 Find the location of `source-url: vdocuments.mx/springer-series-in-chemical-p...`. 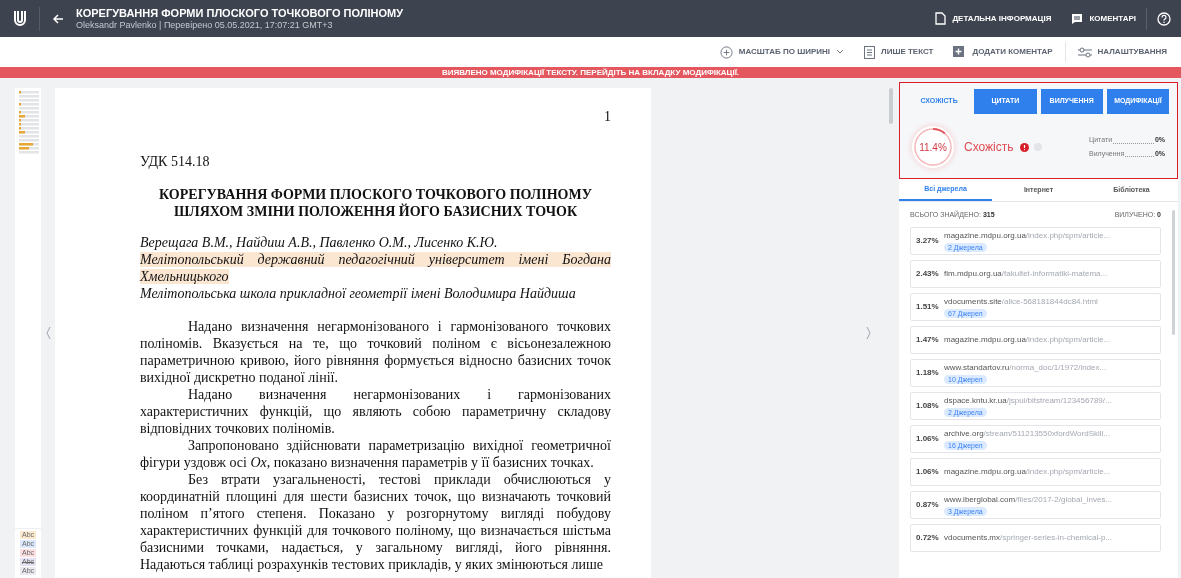

source-url: vdocuments.mx/springer-series-in-chemical-p... is located at coordinates (1028, 537).